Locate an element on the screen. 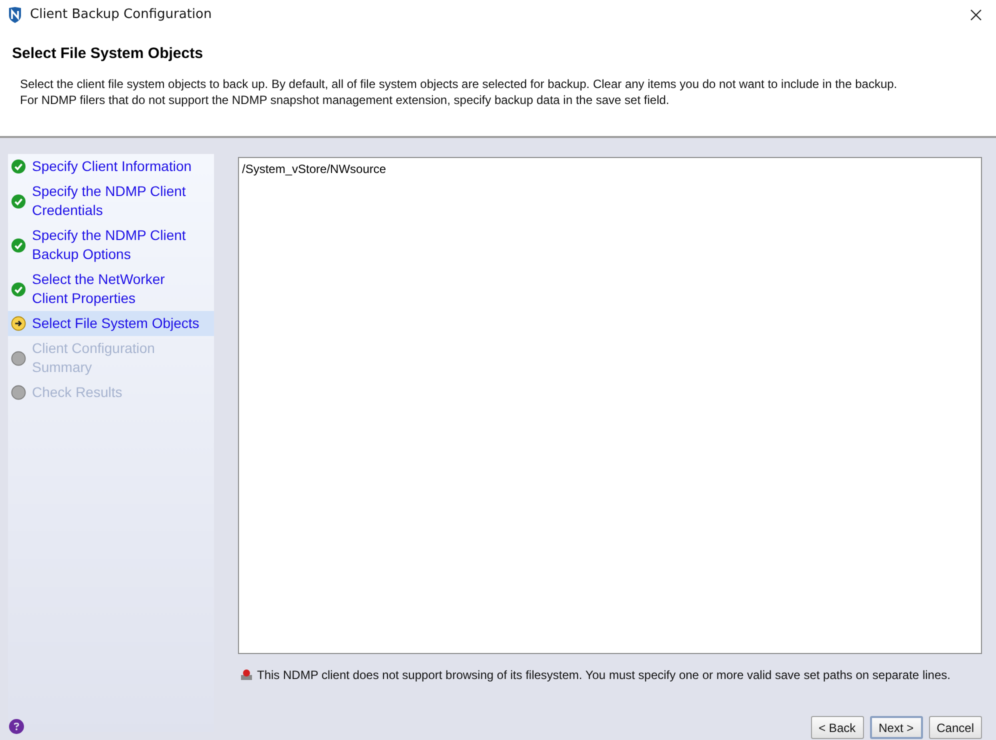 This screenshot has width=996, height=740. description-text: Select the client file system objects to back up. By default, all of file system objects are selected for backup. Clear any items you do not want to include in the backup. is located at coordinates (459, 84).